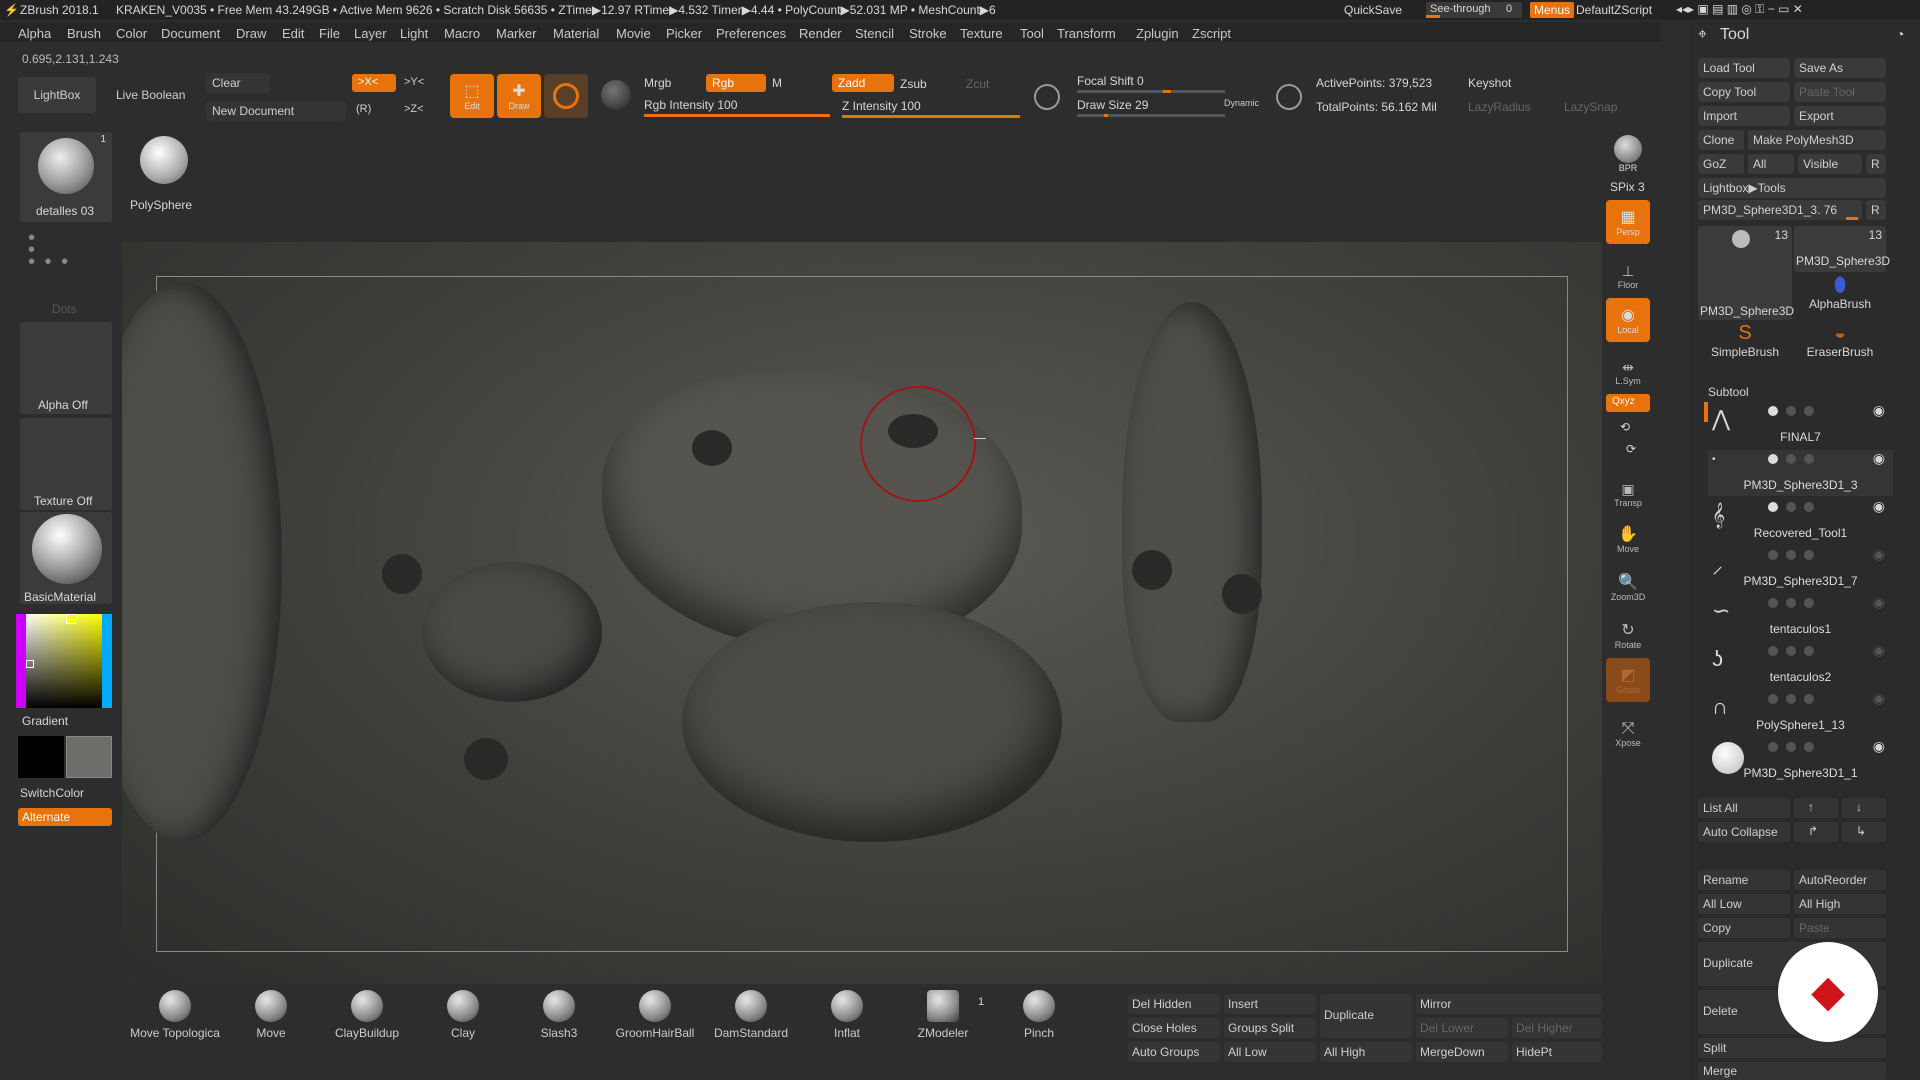 The width and height of the screenshot is (1920, 1080). I want to click on keyshot-button: Keyshot, so click(1489, 83).